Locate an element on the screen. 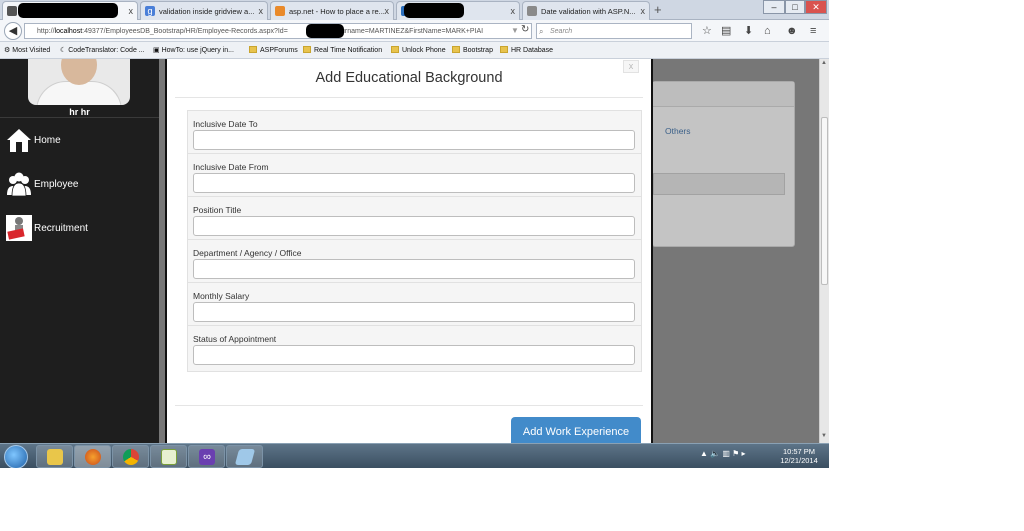 The width and height of the screenshot is (1024, 531). taskbar-chrome is located at coordinates (130, 456).